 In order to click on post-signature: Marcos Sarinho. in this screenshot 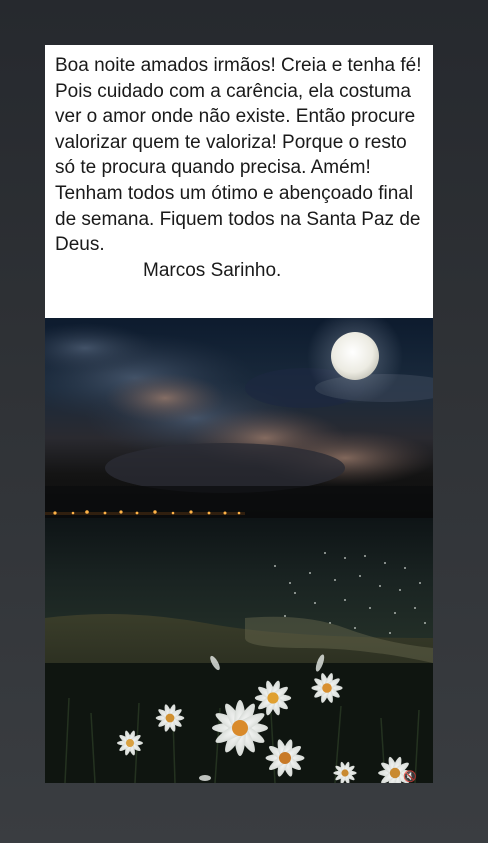, I will do `click(212, 270)`.